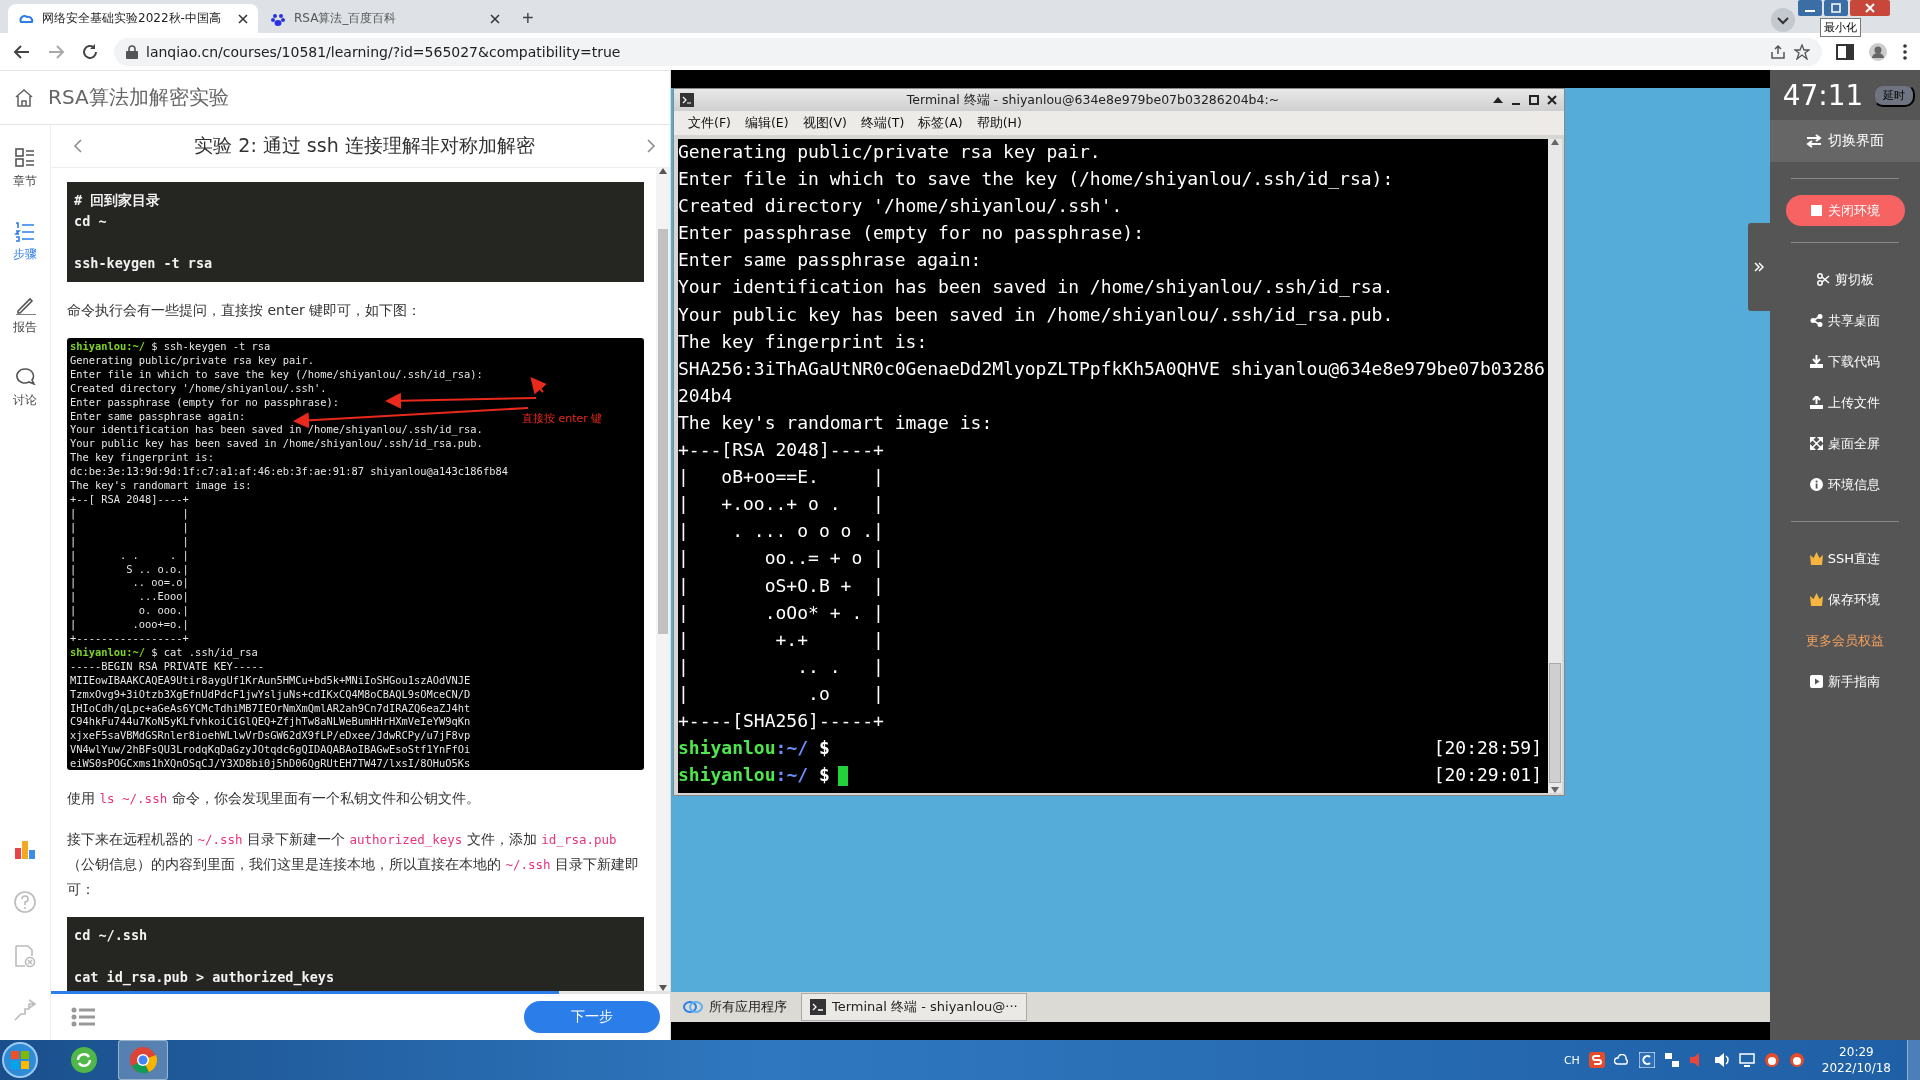  What do you see at coordinates (781, 721) in the screenshot?
I see `terminal-line: +----[SHA256]-----+` at bounding box center [781, 721].